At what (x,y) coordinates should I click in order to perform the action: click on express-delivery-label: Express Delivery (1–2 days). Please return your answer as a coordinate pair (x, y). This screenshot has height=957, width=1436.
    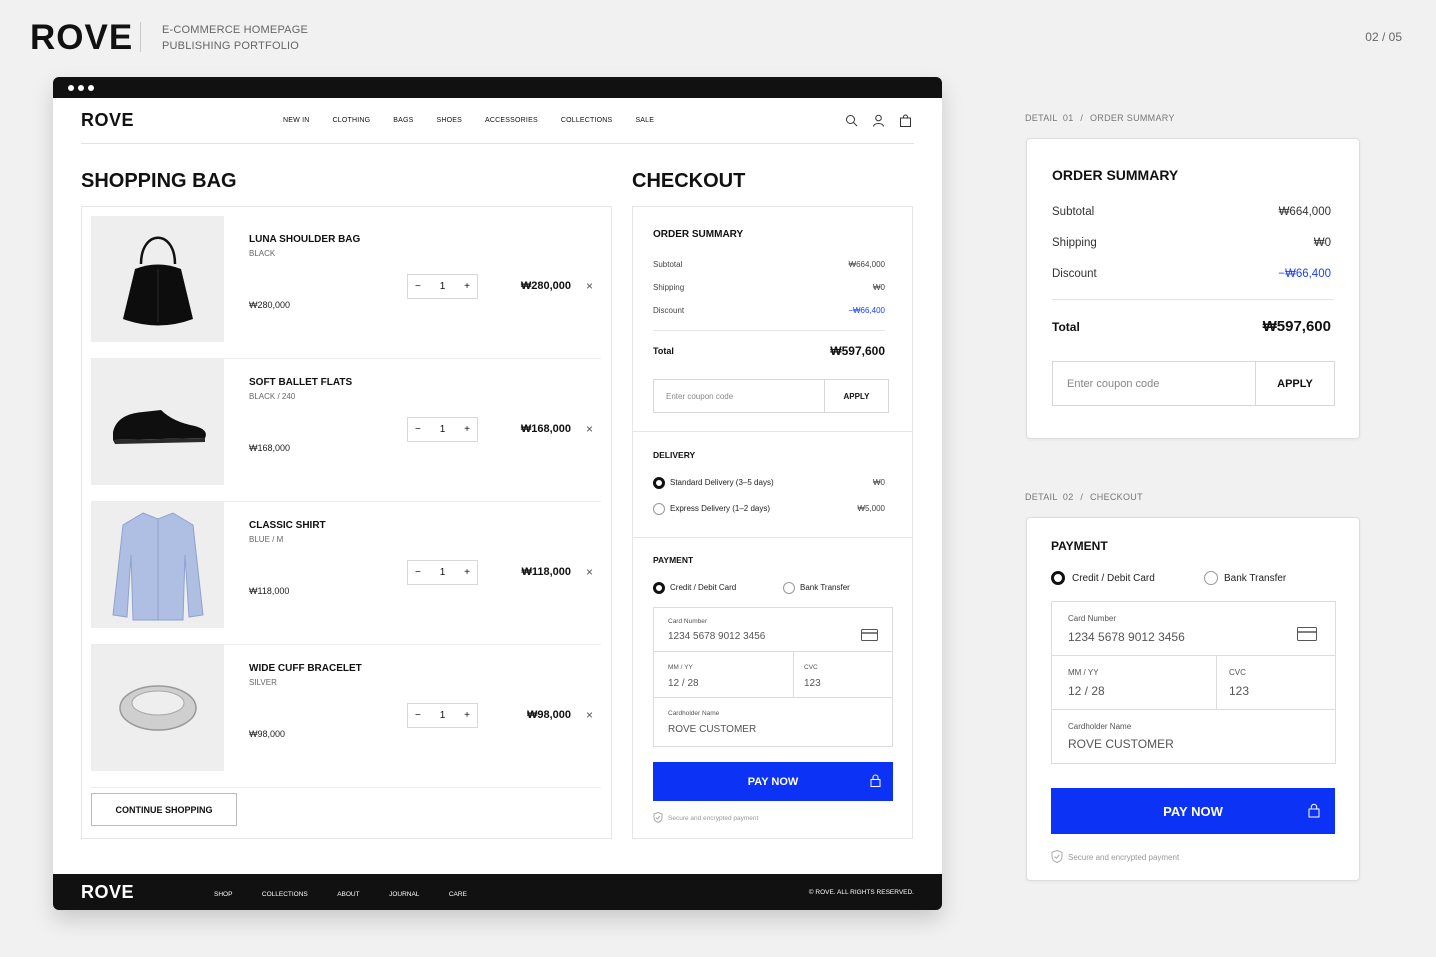
    Looking at the image, I should click on (720, 508).